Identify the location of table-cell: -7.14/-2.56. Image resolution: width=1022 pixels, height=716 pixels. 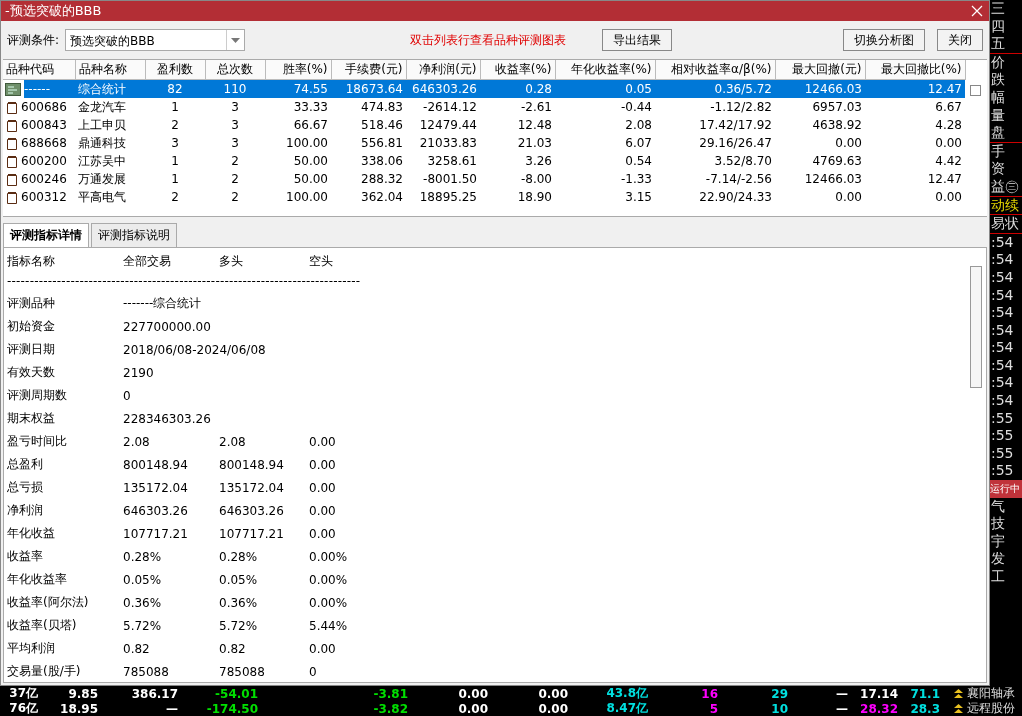
(715, 179).